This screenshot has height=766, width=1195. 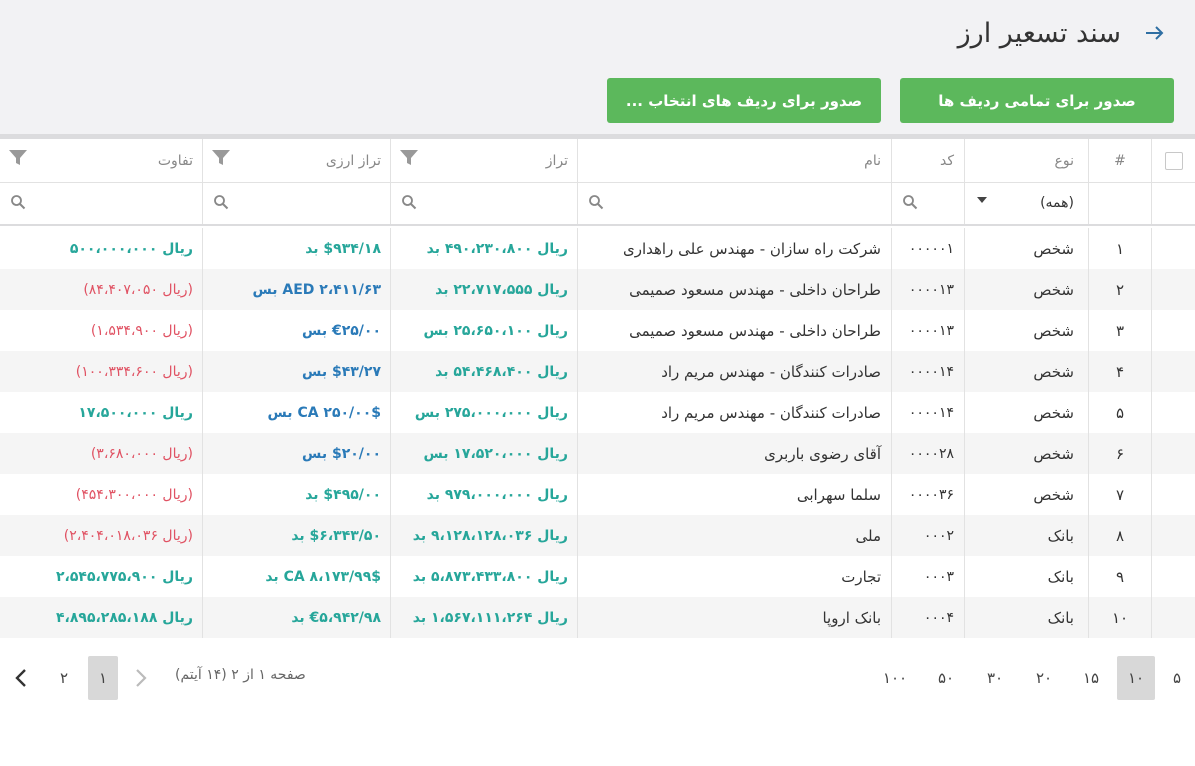 I want to click on row-code: ۰۰۰۰۱۳, so click(x=927, y=289).